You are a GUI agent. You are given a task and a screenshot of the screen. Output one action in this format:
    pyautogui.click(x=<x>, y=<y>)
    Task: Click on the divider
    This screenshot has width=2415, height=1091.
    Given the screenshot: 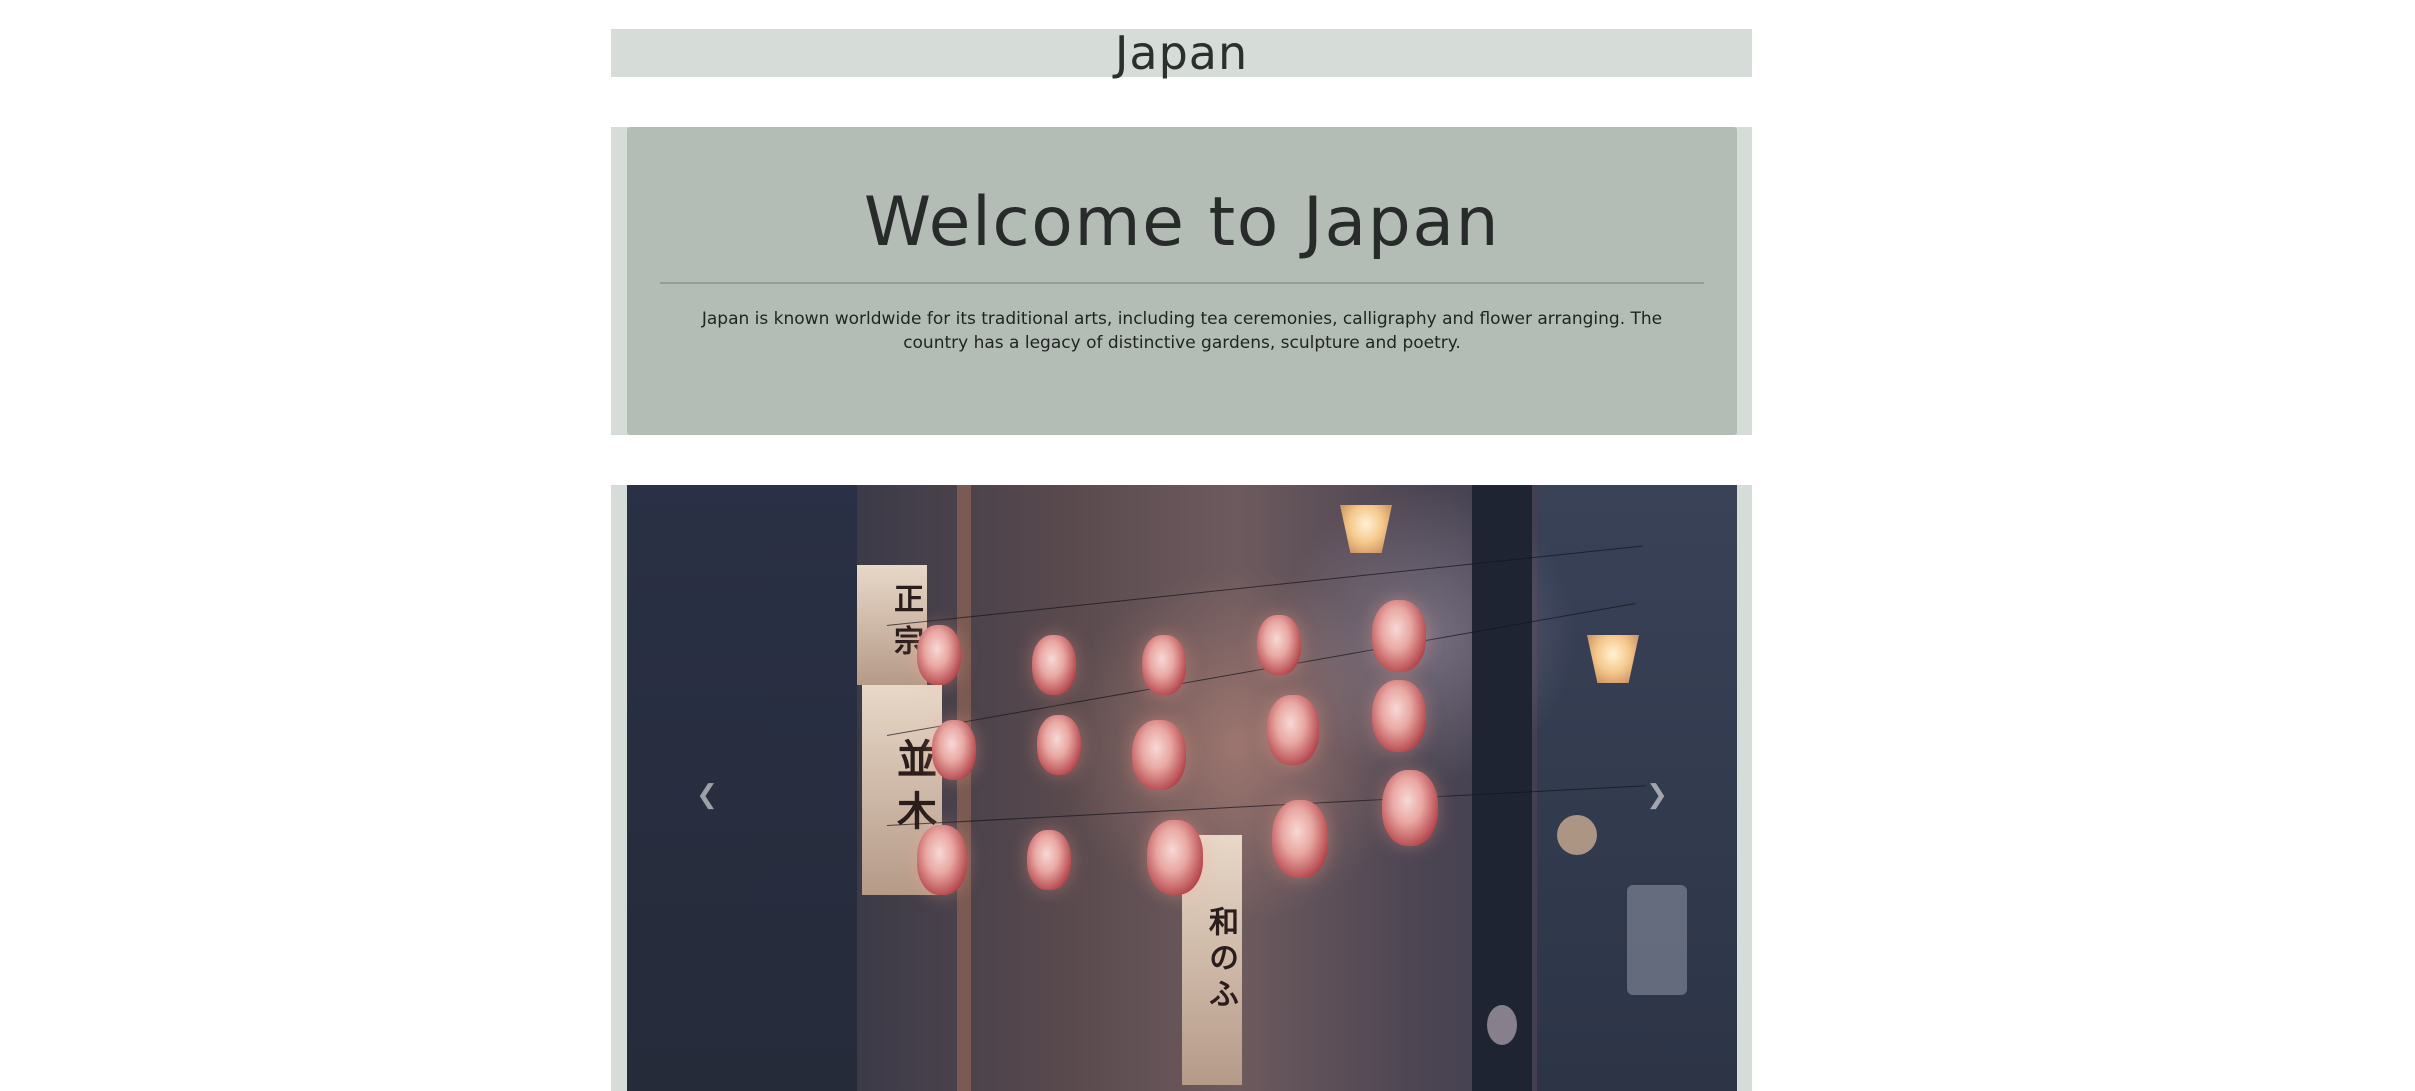 What is the action you would take?
    pyautogui.click(x=1182, y=283)
    